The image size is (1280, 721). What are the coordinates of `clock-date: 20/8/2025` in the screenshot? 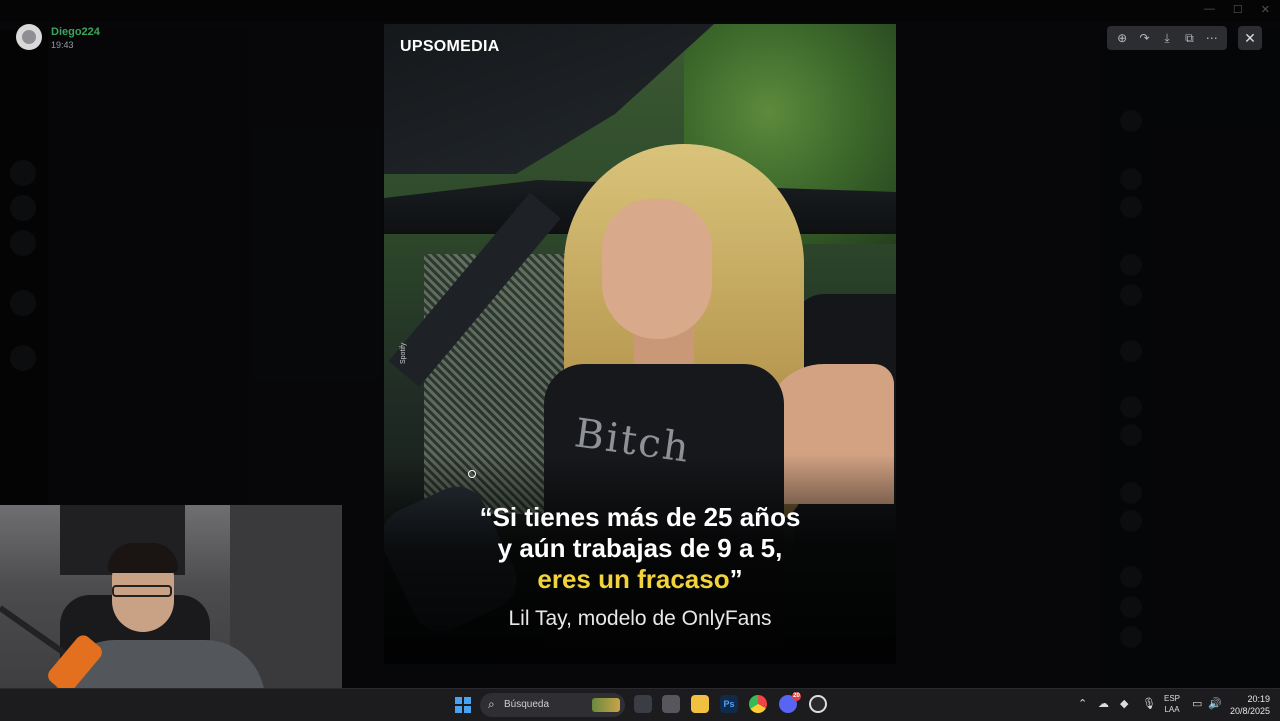 It's located at (1249, 711).